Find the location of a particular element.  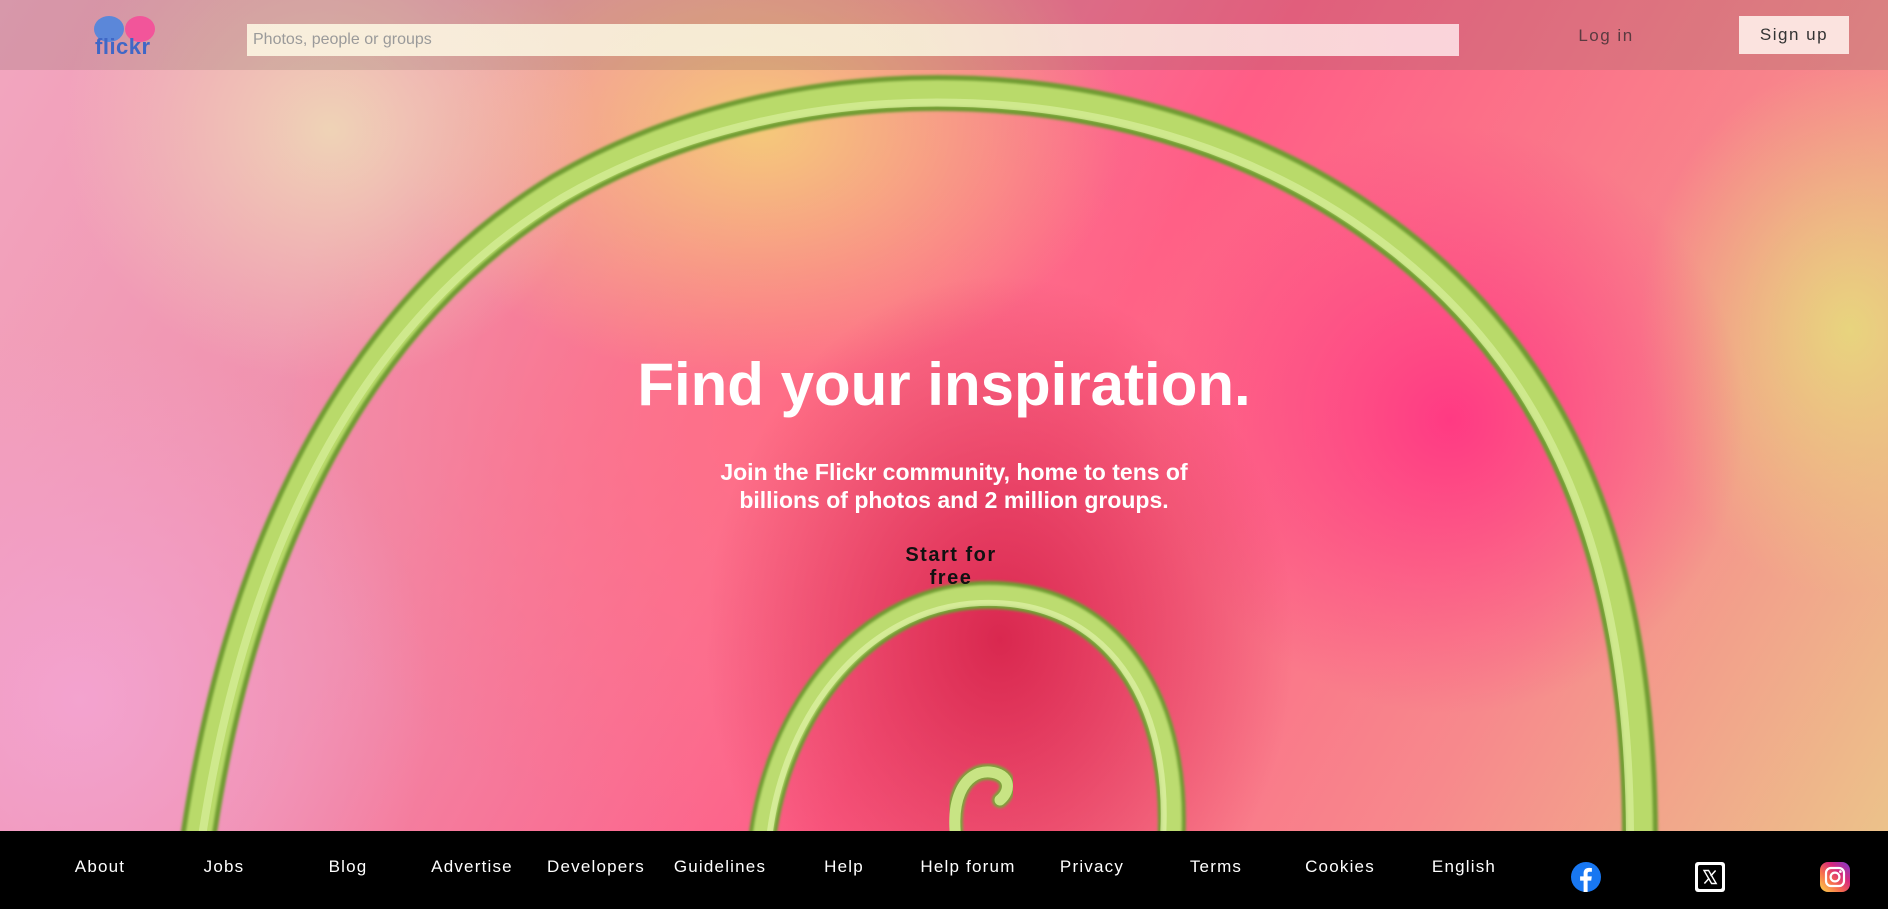

footer-link-guidelines: Guidelines is located at coordinates (720, 867).